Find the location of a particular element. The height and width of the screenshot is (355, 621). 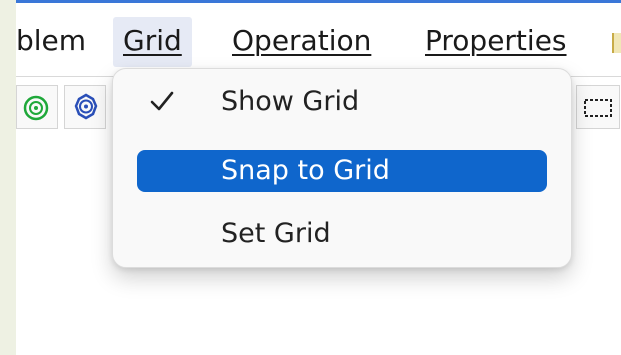

blue-gear-node-icon is located at coordinates (86, 106).